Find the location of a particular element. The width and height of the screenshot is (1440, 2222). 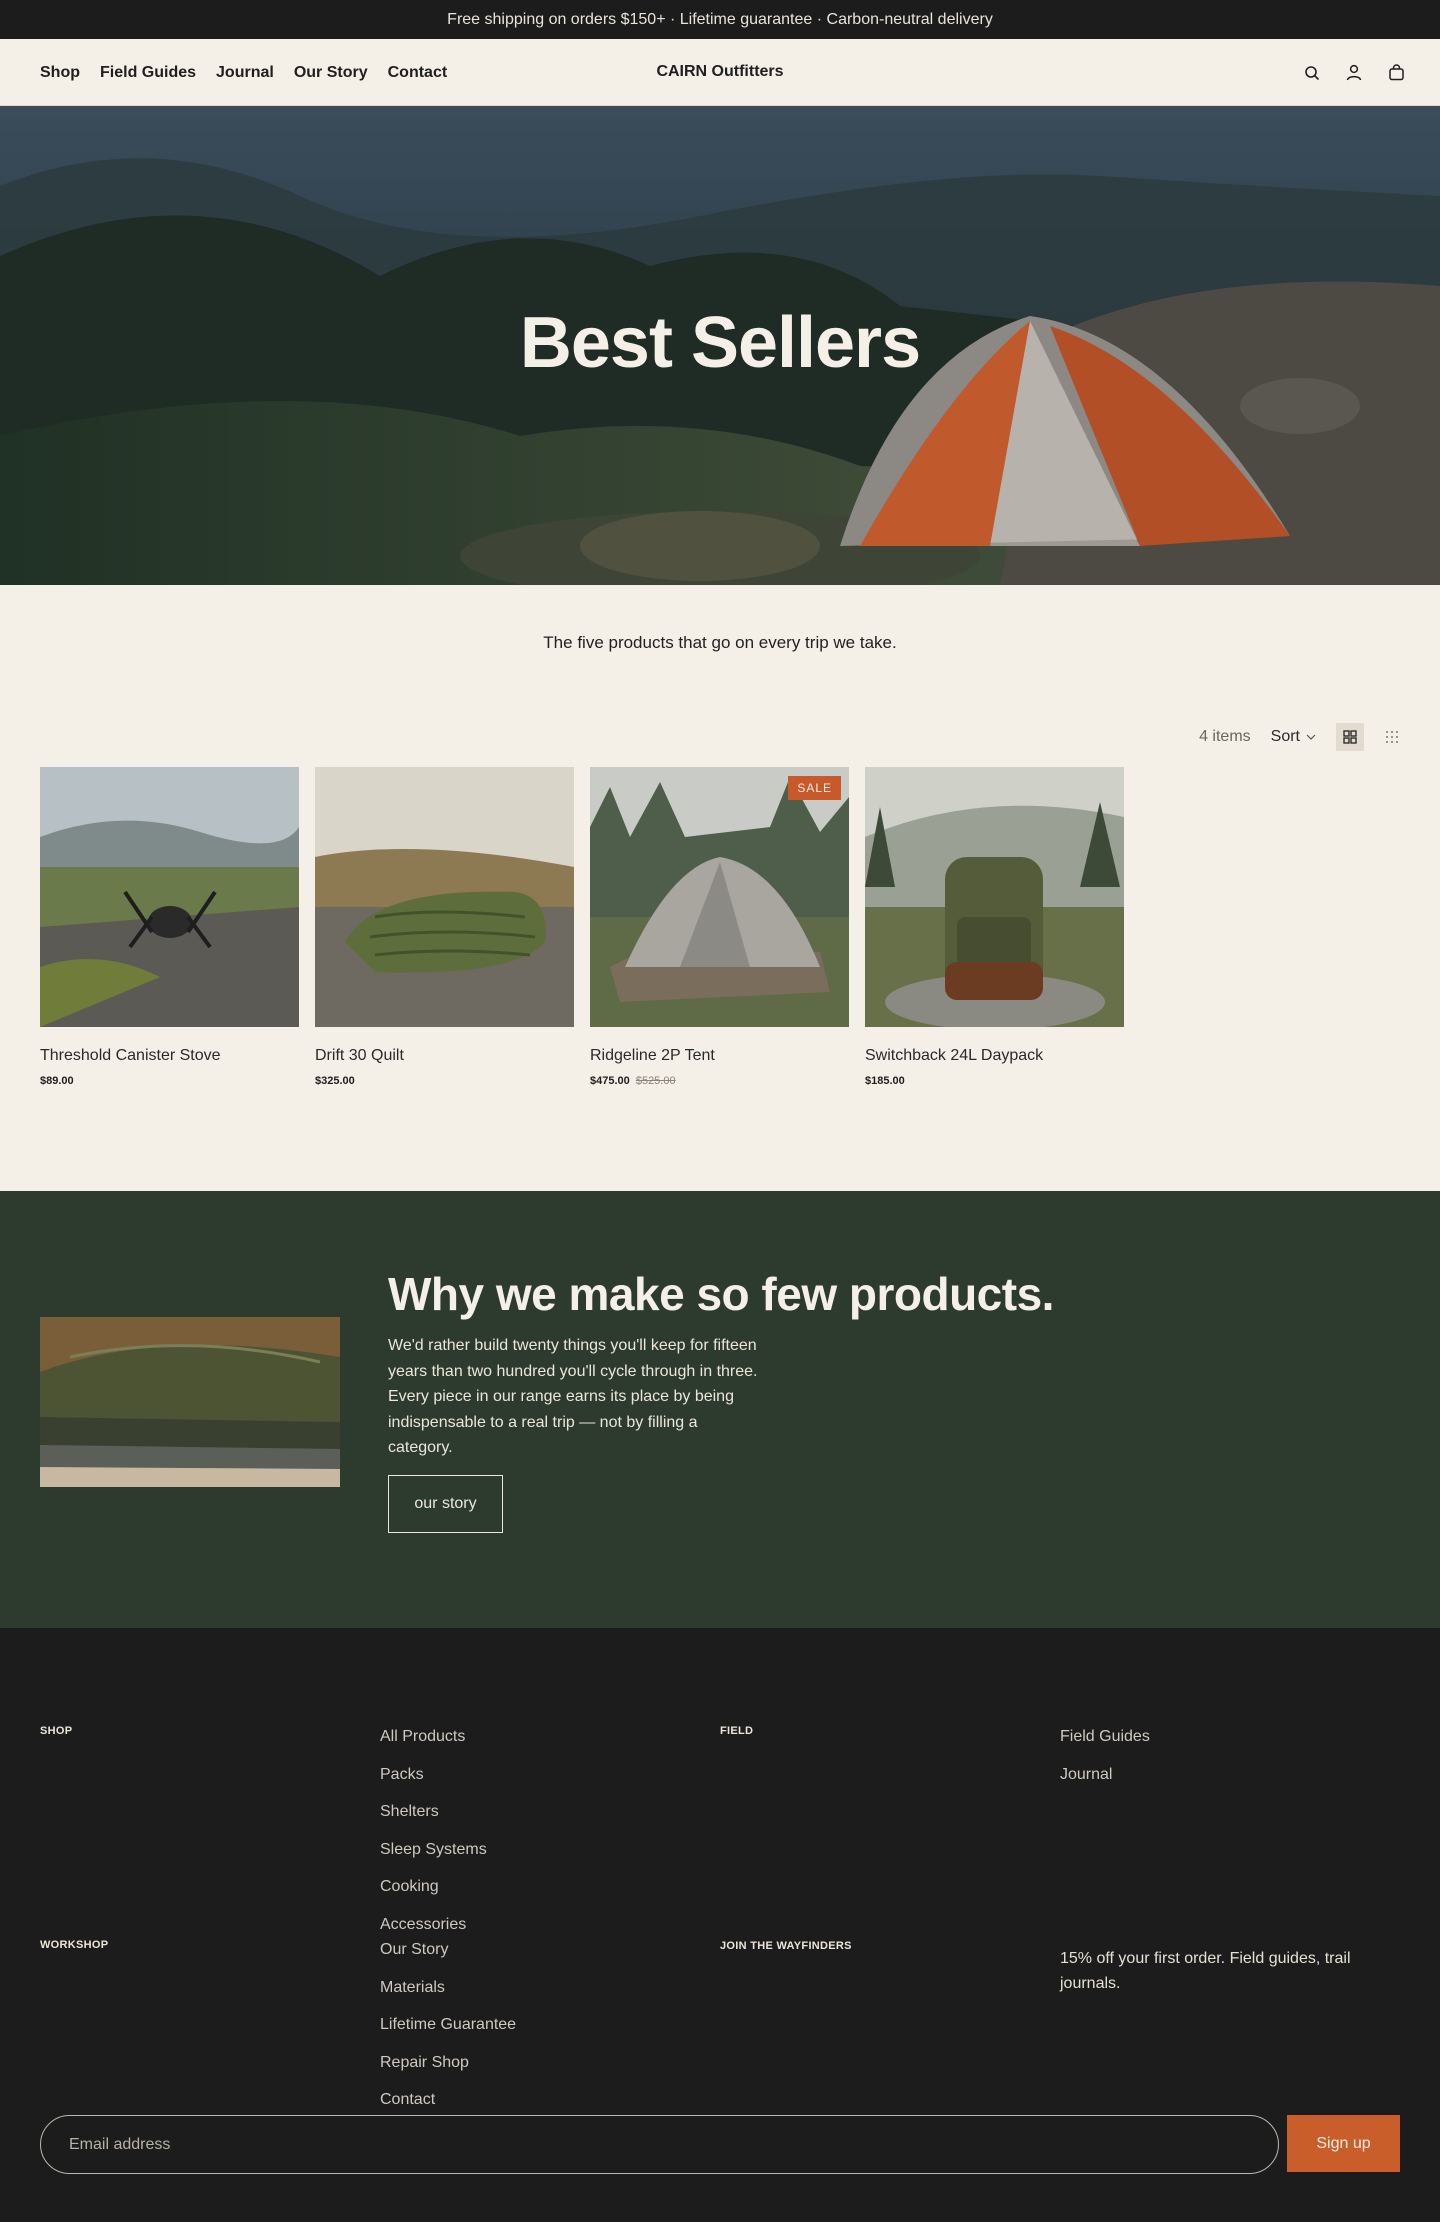

footer-link-sleep-systems: Sleep Systems is located at coordinates (433, 1850).